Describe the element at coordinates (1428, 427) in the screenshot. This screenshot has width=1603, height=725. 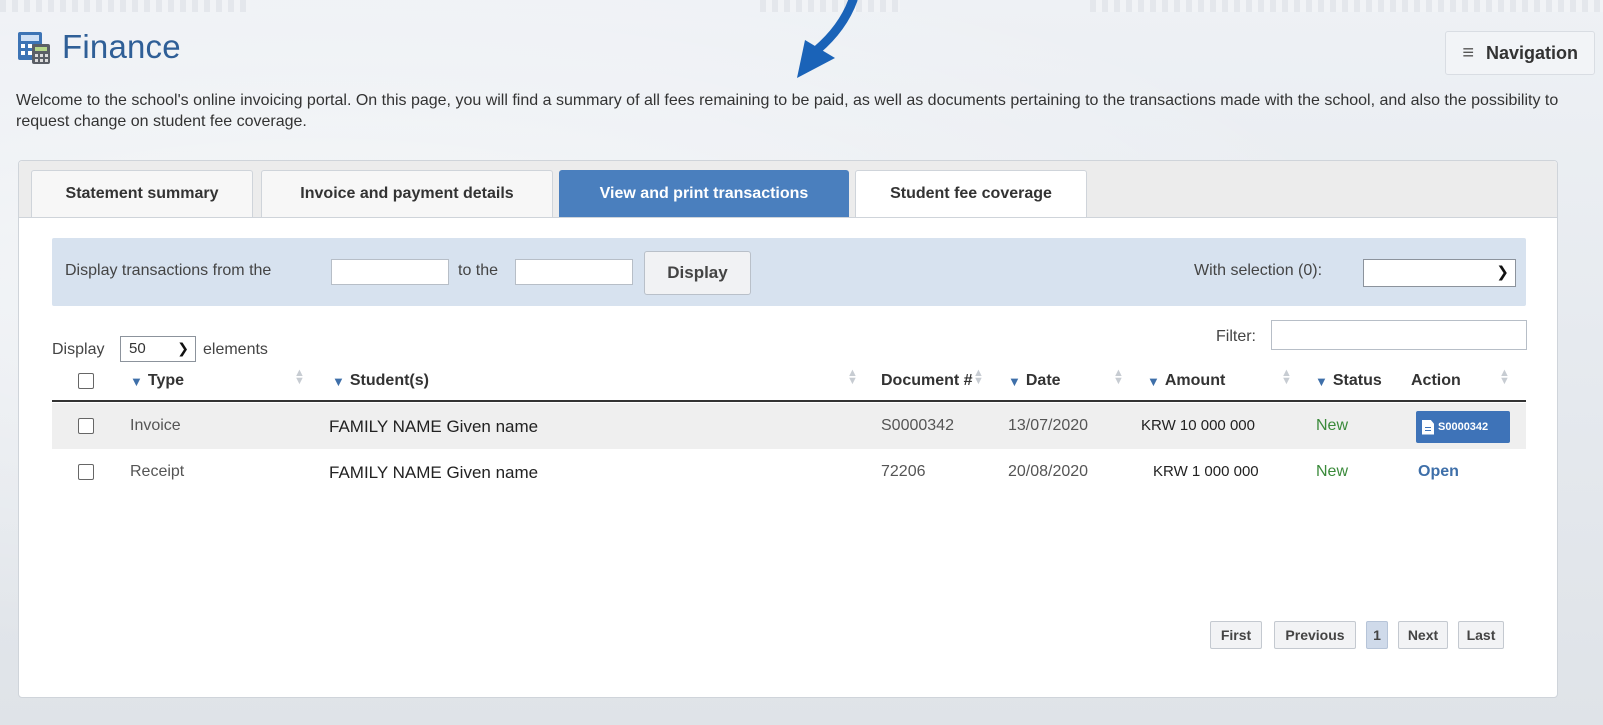
I see `document-icon` at that location.